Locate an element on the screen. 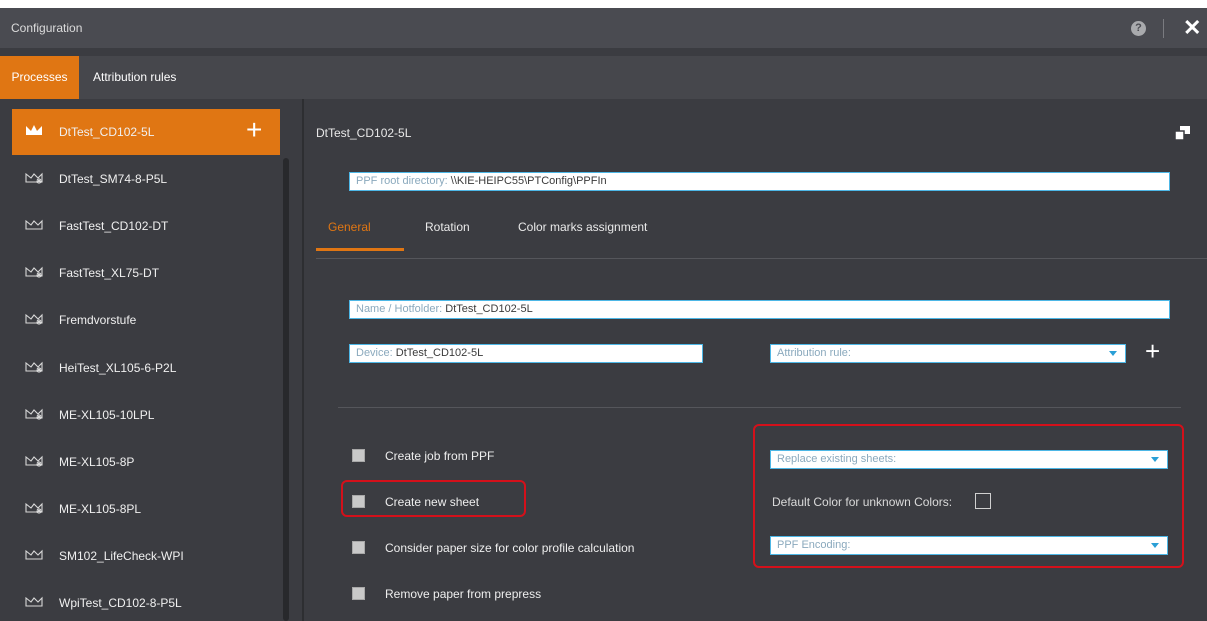 The image size is (1207, 621). list-item-label: HeiTest_XL105-6-P2L is located at coordinates (118, 368).